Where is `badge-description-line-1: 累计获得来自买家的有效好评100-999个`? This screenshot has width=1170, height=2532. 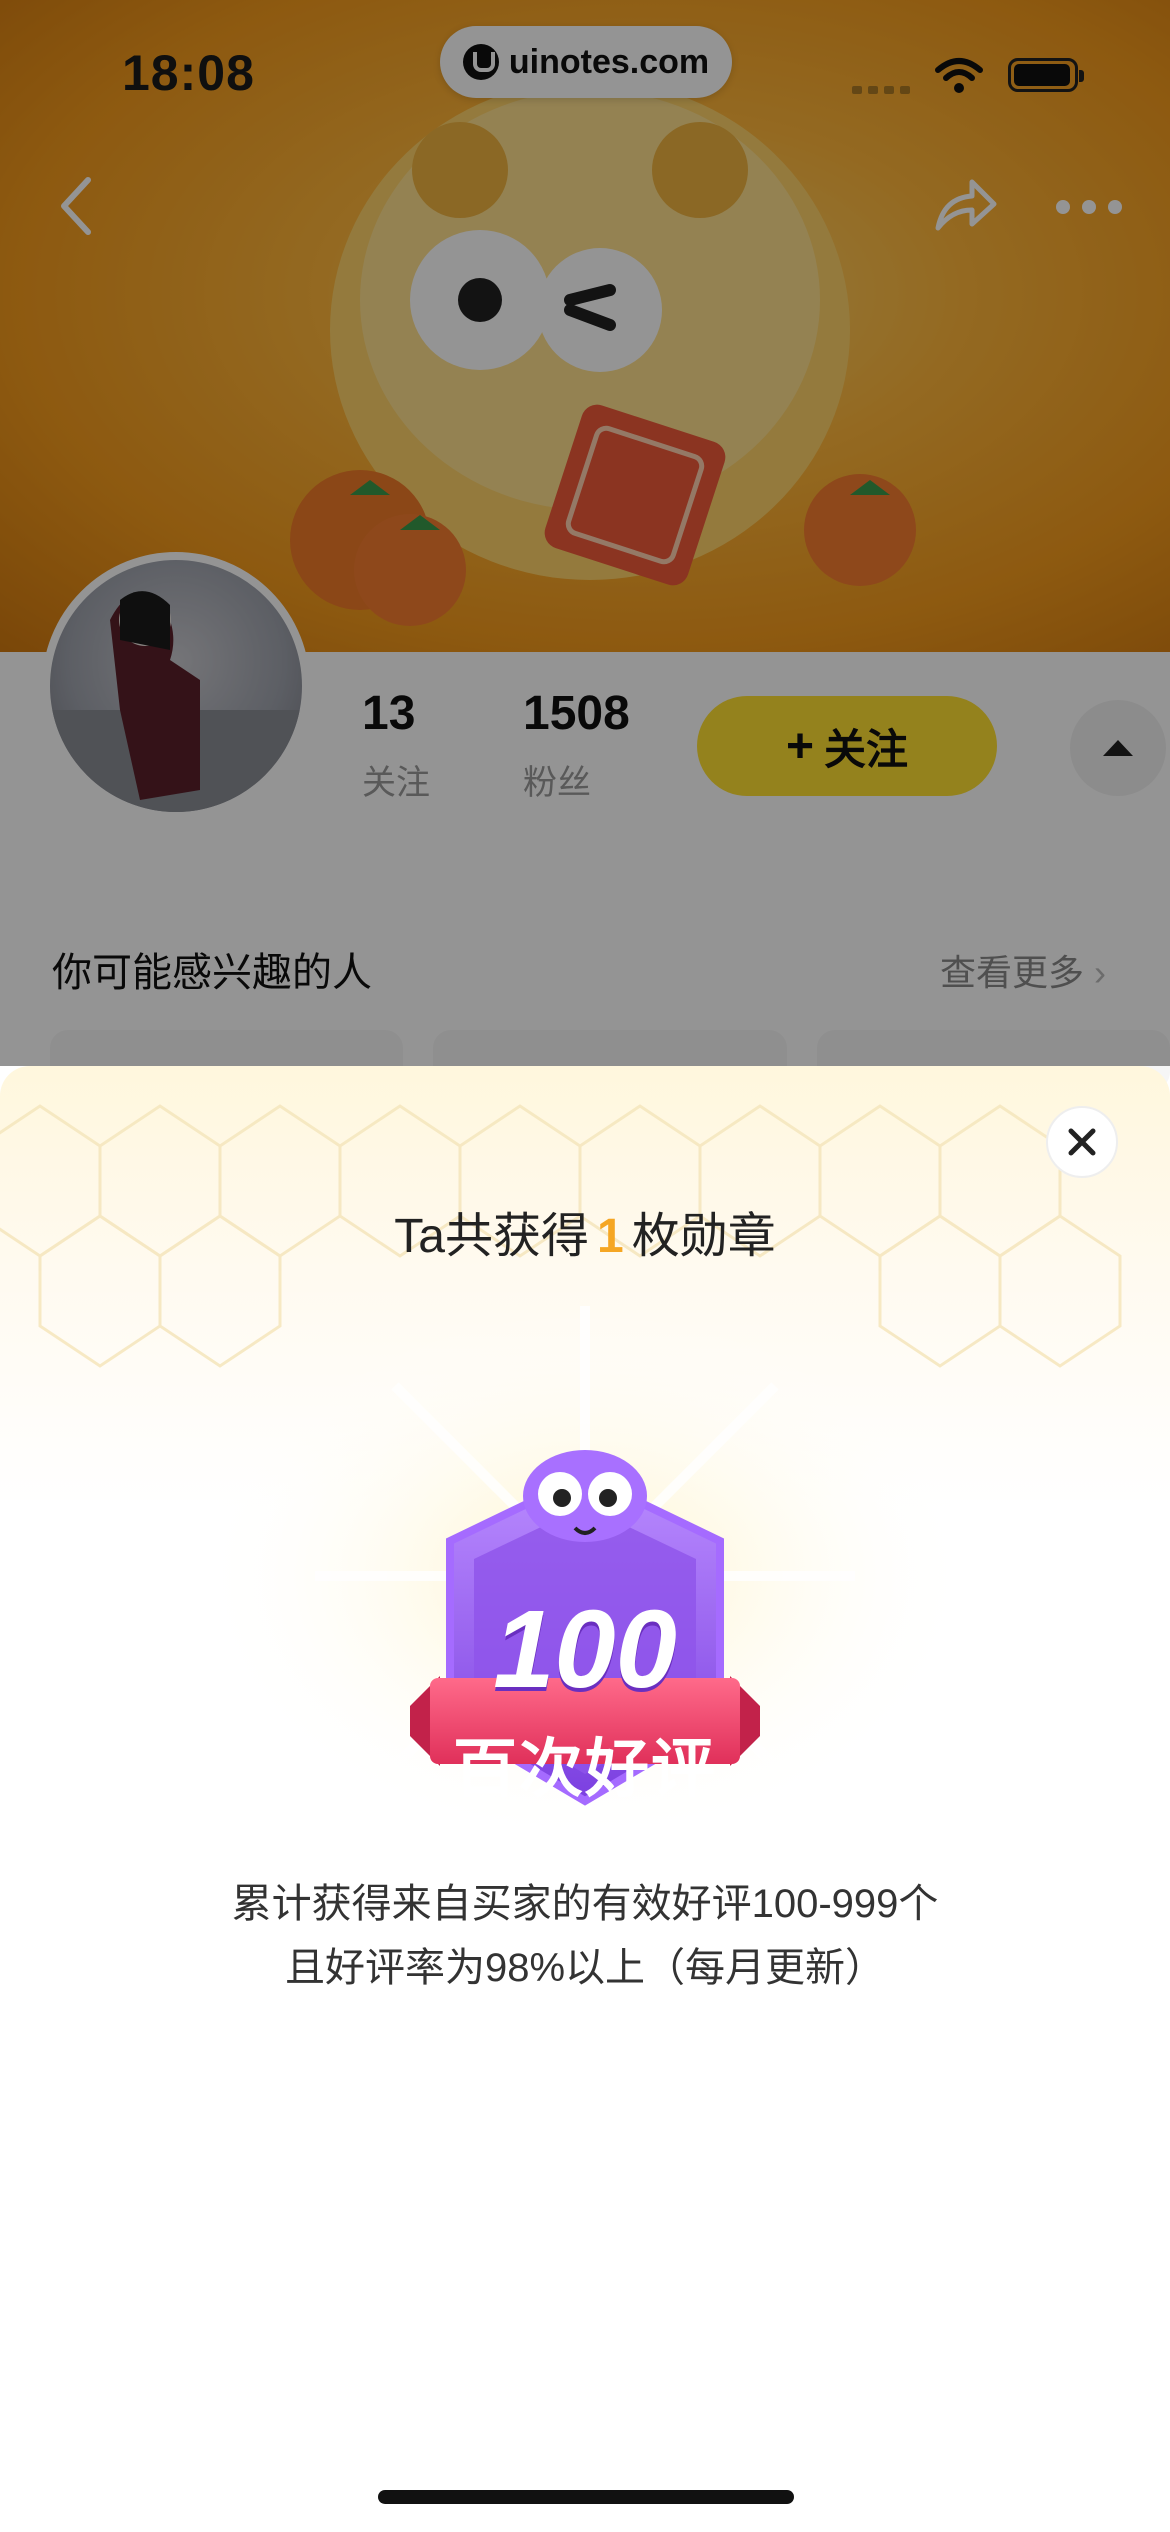
badge-description-line-1: 累计获得来自买家的有效好评100-999个 is located at coordinates (585, 1904).